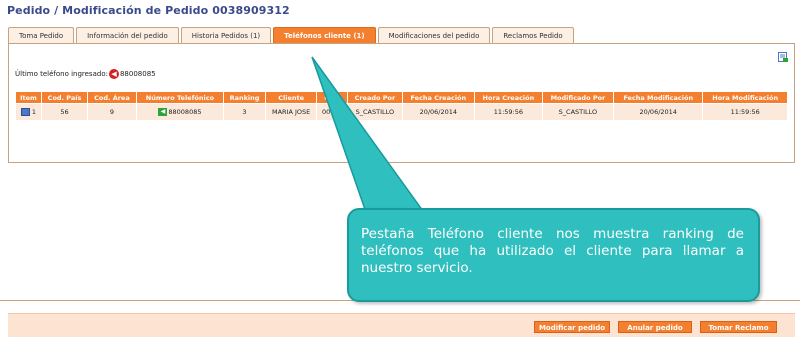 The height and width of the screenshot is (349, 800). Describe the element at coordinates (244, 97) in the screenshot. I see `col-ranking: Ranking` at that location.